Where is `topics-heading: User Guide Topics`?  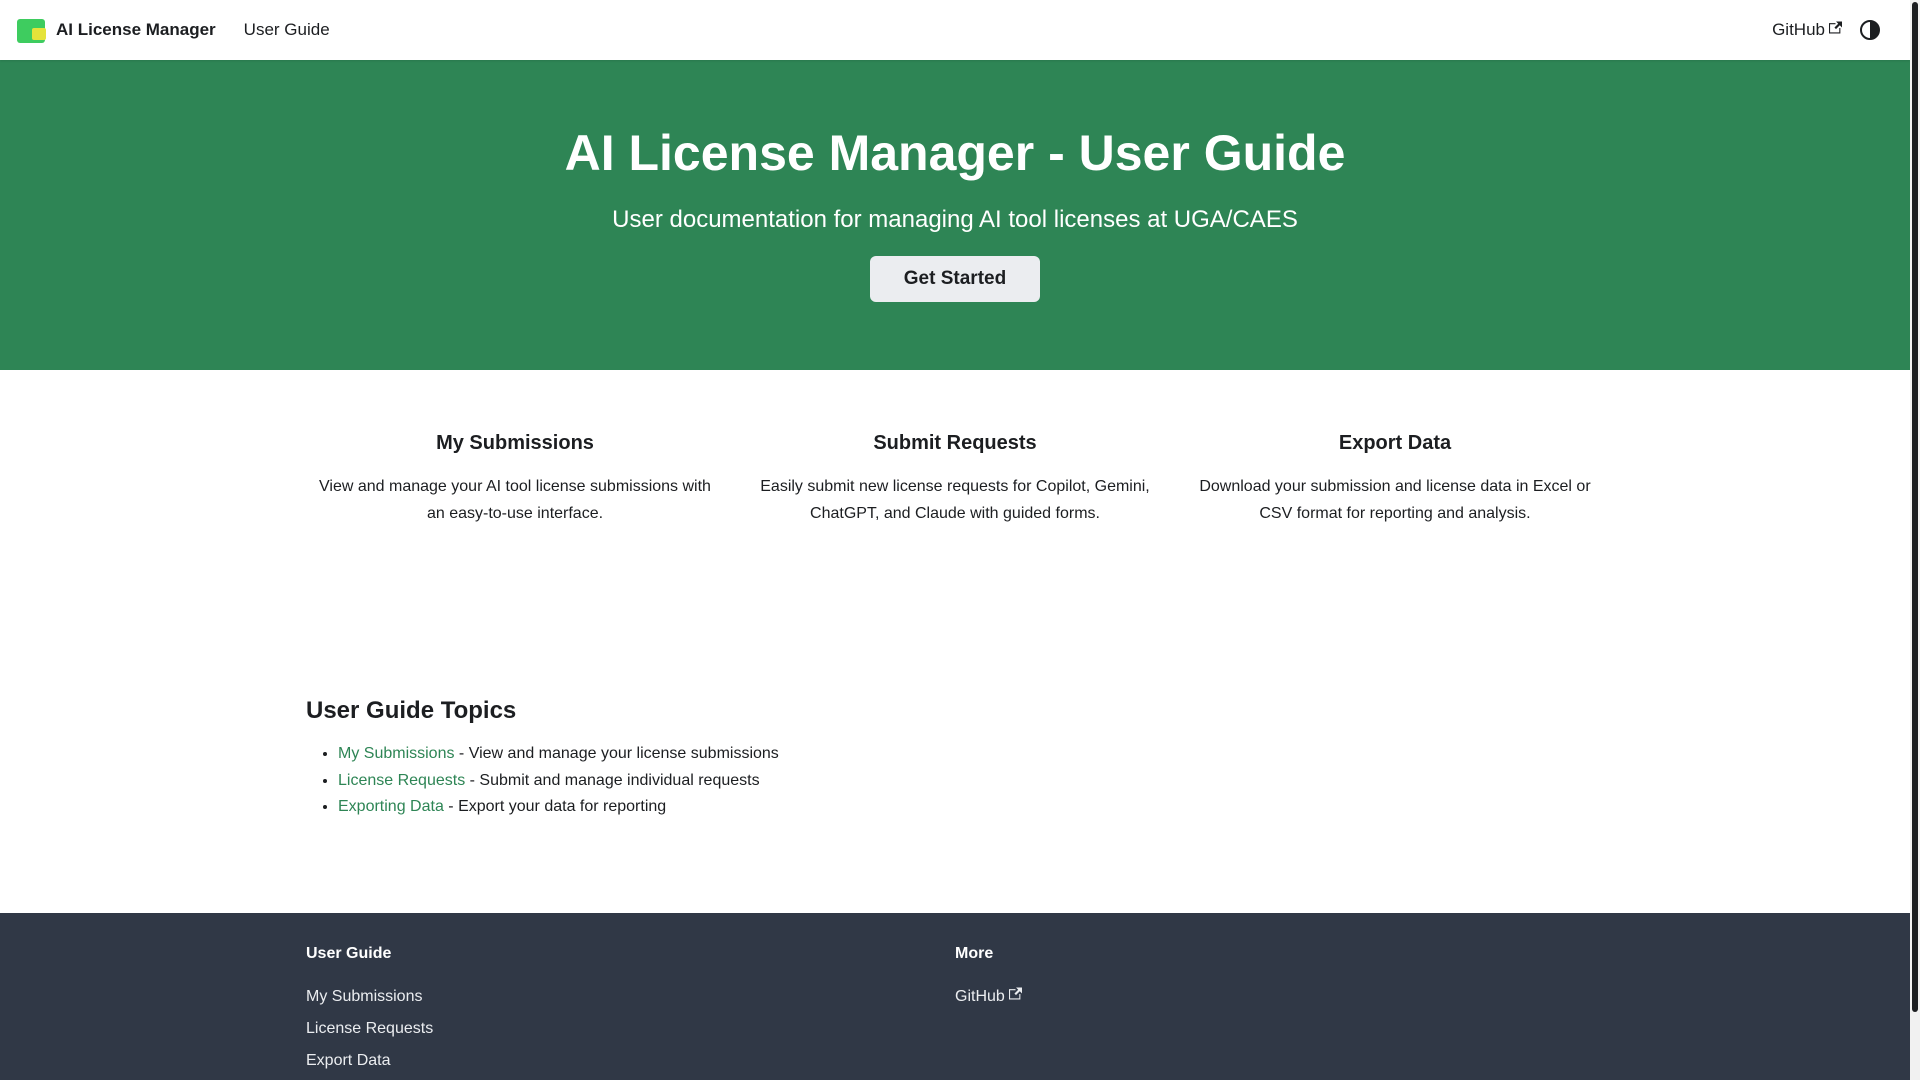 topics-heading: User Guide Topics is located at coordinates (411, 710).